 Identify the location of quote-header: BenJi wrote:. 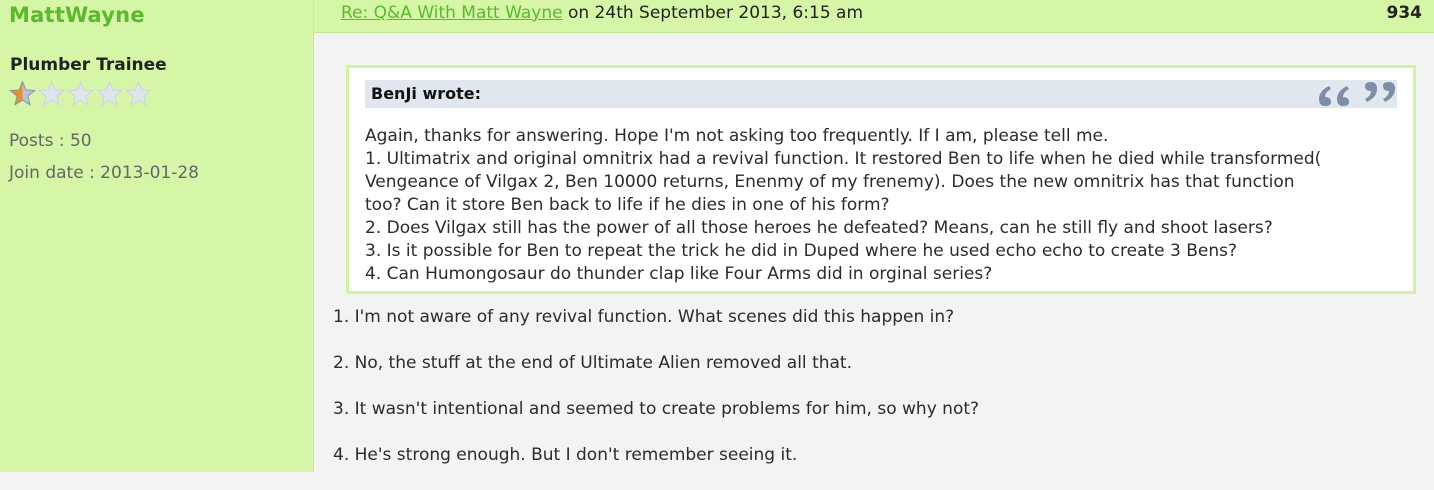
(881, 94).